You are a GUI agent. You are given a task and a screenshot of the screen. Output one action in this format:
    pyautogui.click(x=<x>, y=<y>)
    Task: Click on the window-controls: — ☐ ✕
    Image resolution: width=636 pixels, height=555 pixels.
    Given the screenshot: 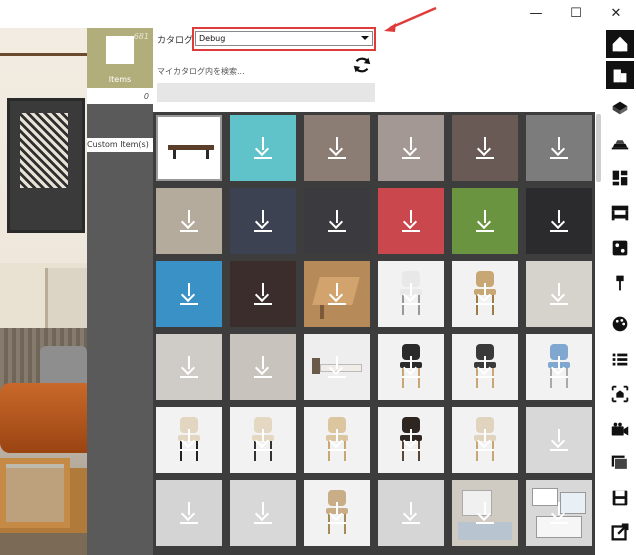 What is the action you would take?
    pyautogui.click(x=576, y=13)
    